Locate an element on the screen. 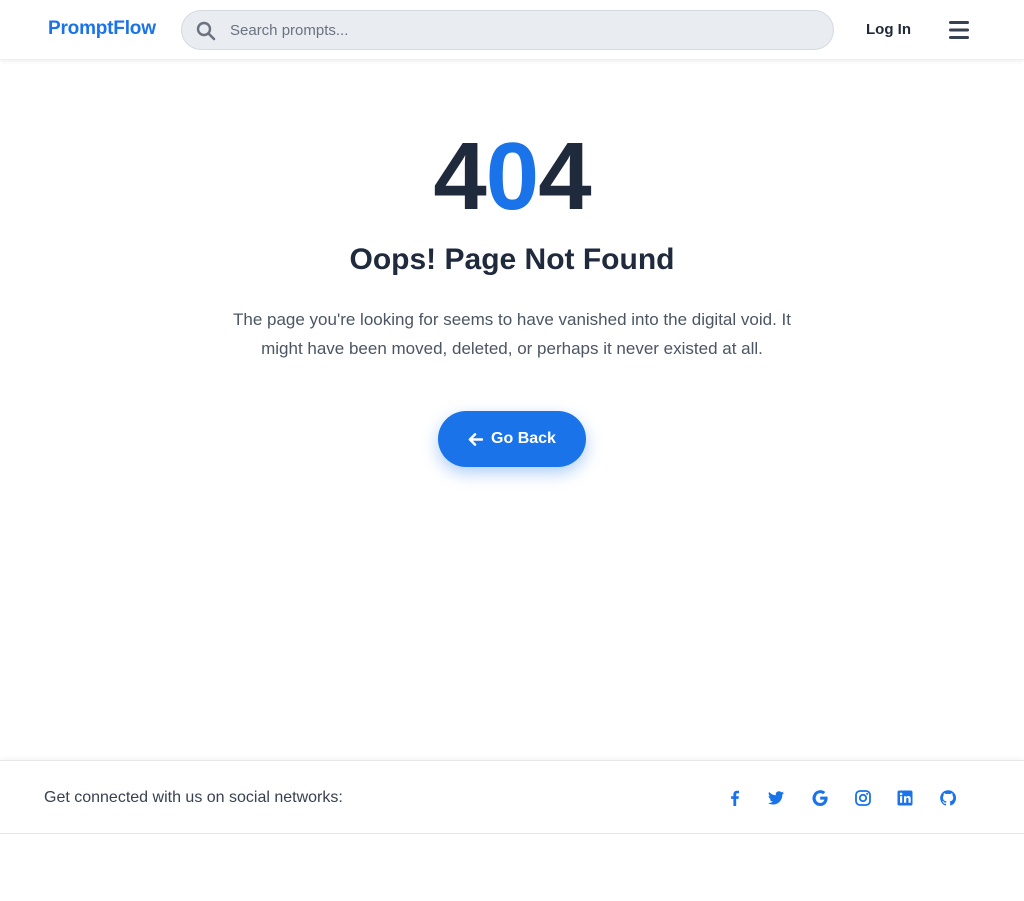  facebook-icon is located at coordinates (735, 798).